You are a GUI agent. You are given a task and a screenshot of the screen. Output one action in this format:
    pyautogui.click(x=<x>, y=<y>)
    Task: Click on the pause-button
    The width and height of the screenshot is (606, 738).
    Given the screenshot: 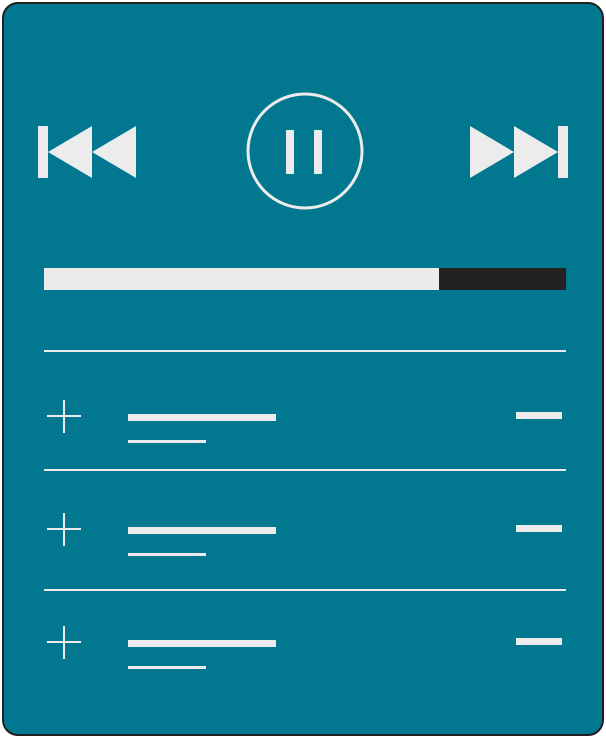 What is the action you would take?
    pyautogui.click(x=305, y=151)
    